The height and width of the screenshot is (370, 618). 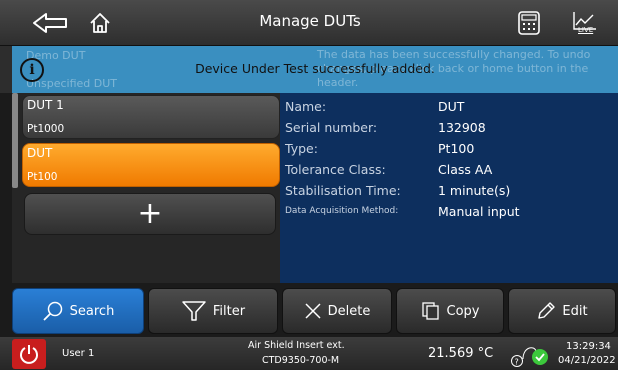 I want to click on action-toolbar: Search Filter Delete Copy Edit, so click(x=309, y=310).